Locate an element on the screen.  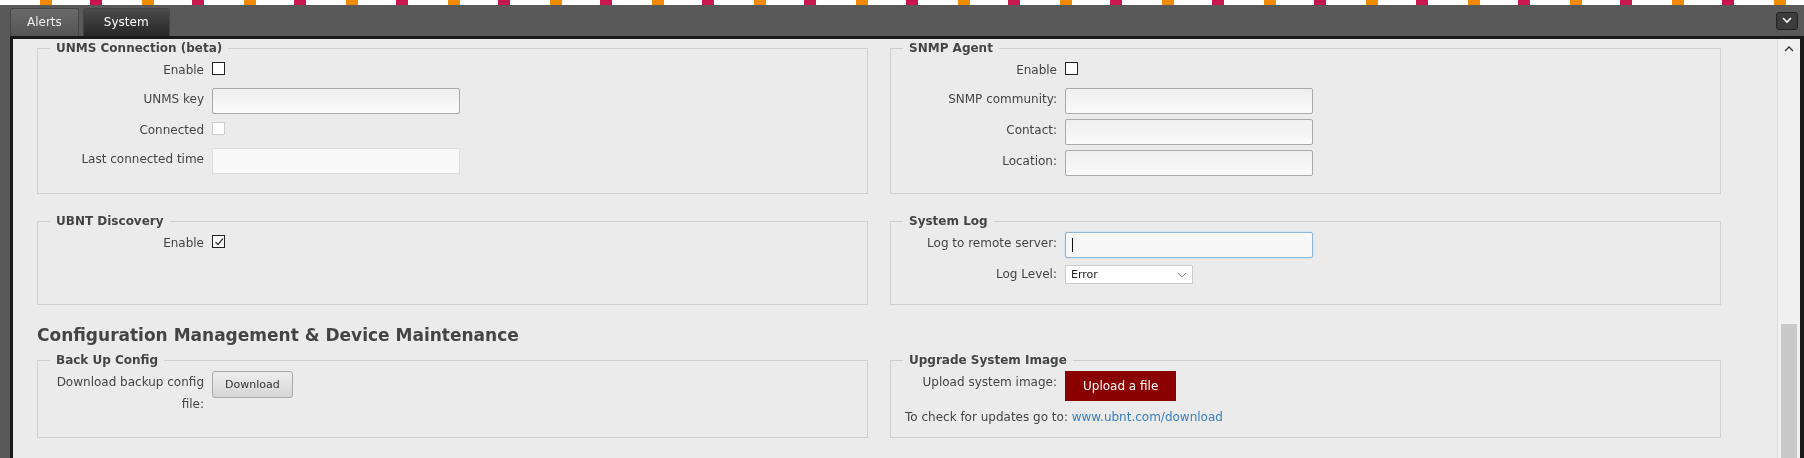
field-label: UNMS key is located at coordinates (173, 99).